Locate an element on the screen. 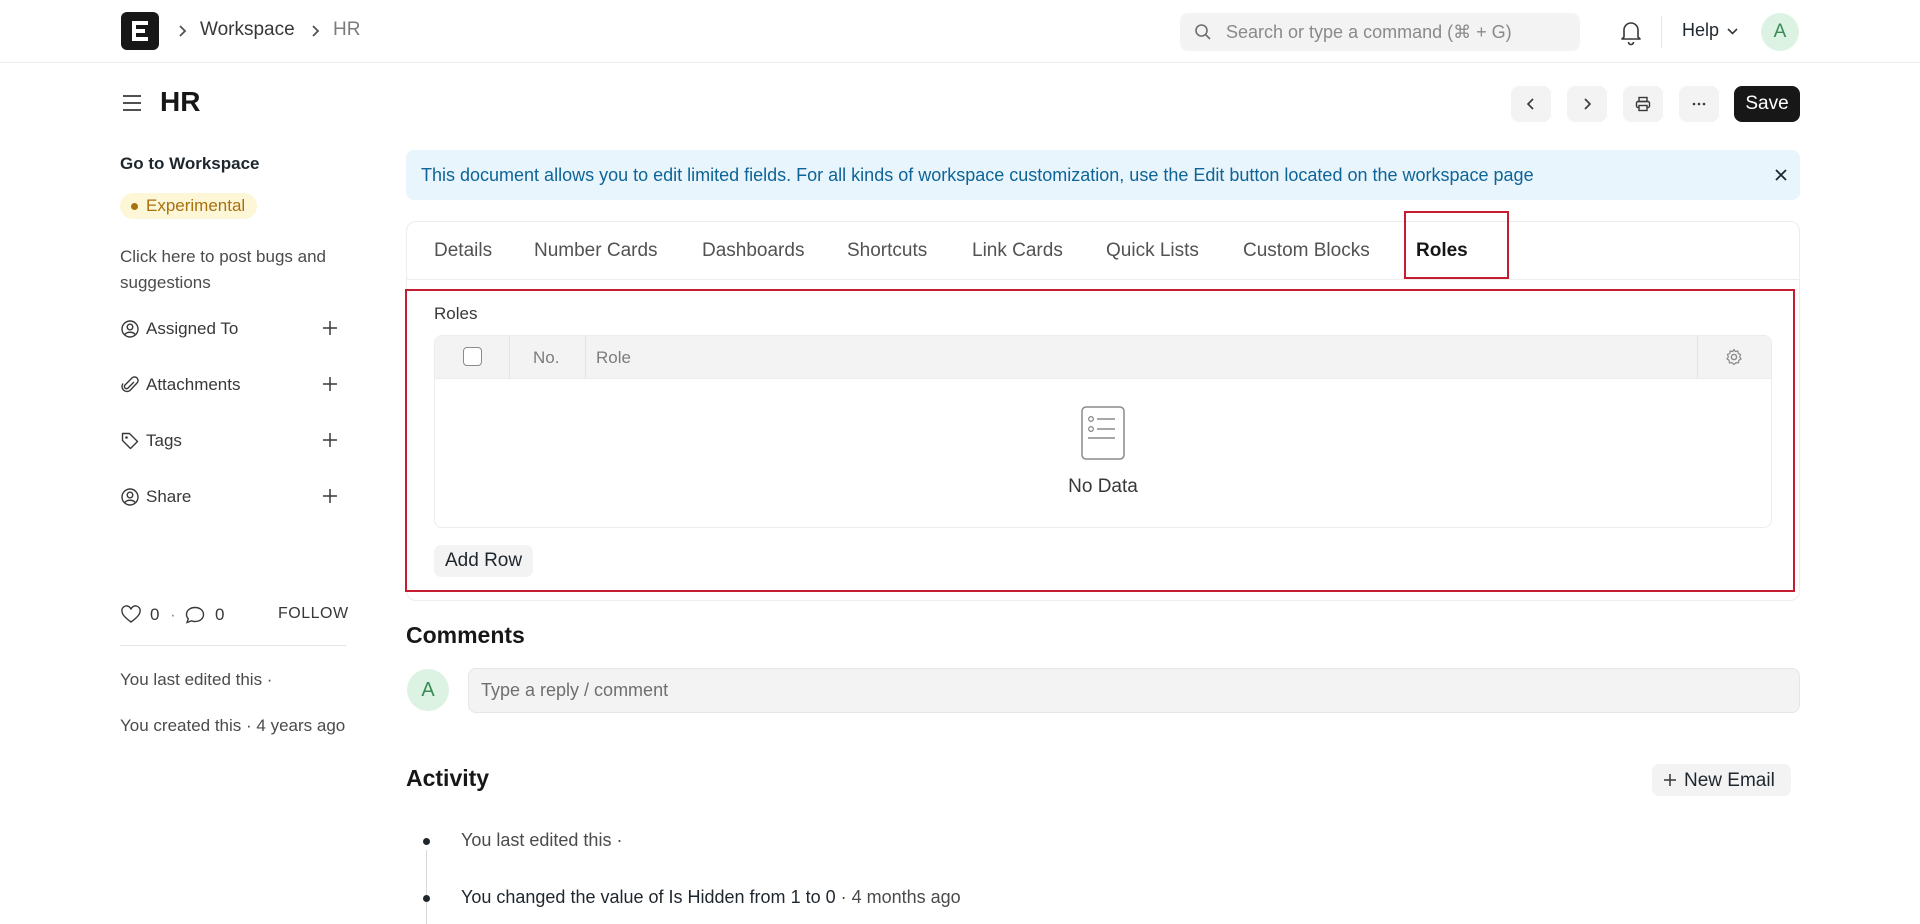 This screenshot has width=1920, height=924. print-button is located at coordinates (1643, 104).